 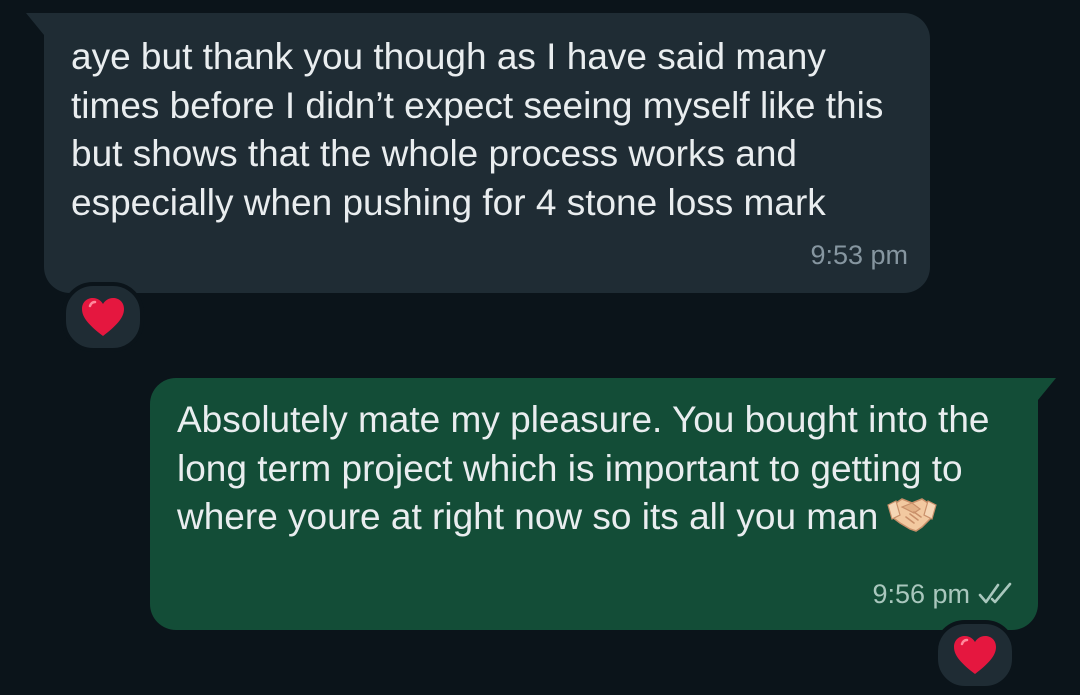 I want to click on incoming-reaction-badge, so click(x=103, y=317).